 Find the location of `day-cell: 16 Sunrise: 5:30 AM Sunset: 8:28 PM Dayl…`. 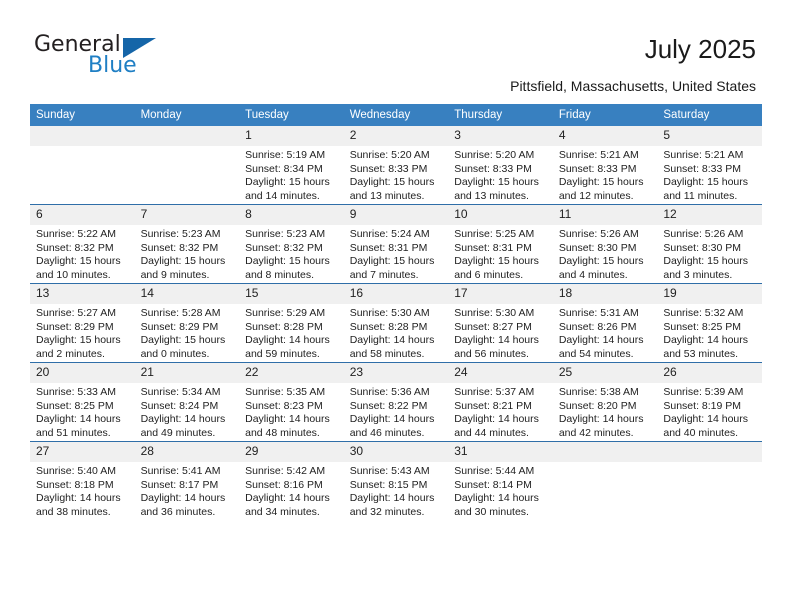

day-cell: 16 Sunrise: 5:30 AM Sunset: 8:28 PM Dayl… is located at coordinates (396, 323).